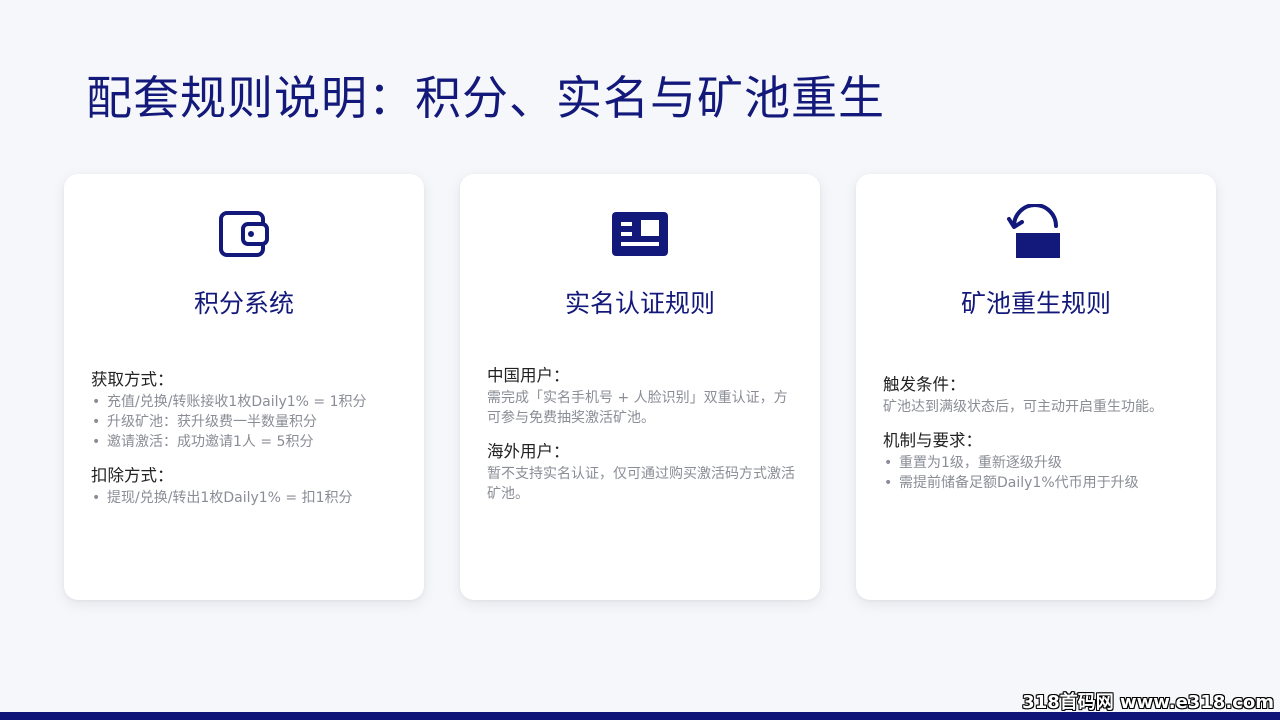 The height and width of the screenshot is (720, 1280). I want to click on card-title: 矿池重生规则, so click(1035, 303).